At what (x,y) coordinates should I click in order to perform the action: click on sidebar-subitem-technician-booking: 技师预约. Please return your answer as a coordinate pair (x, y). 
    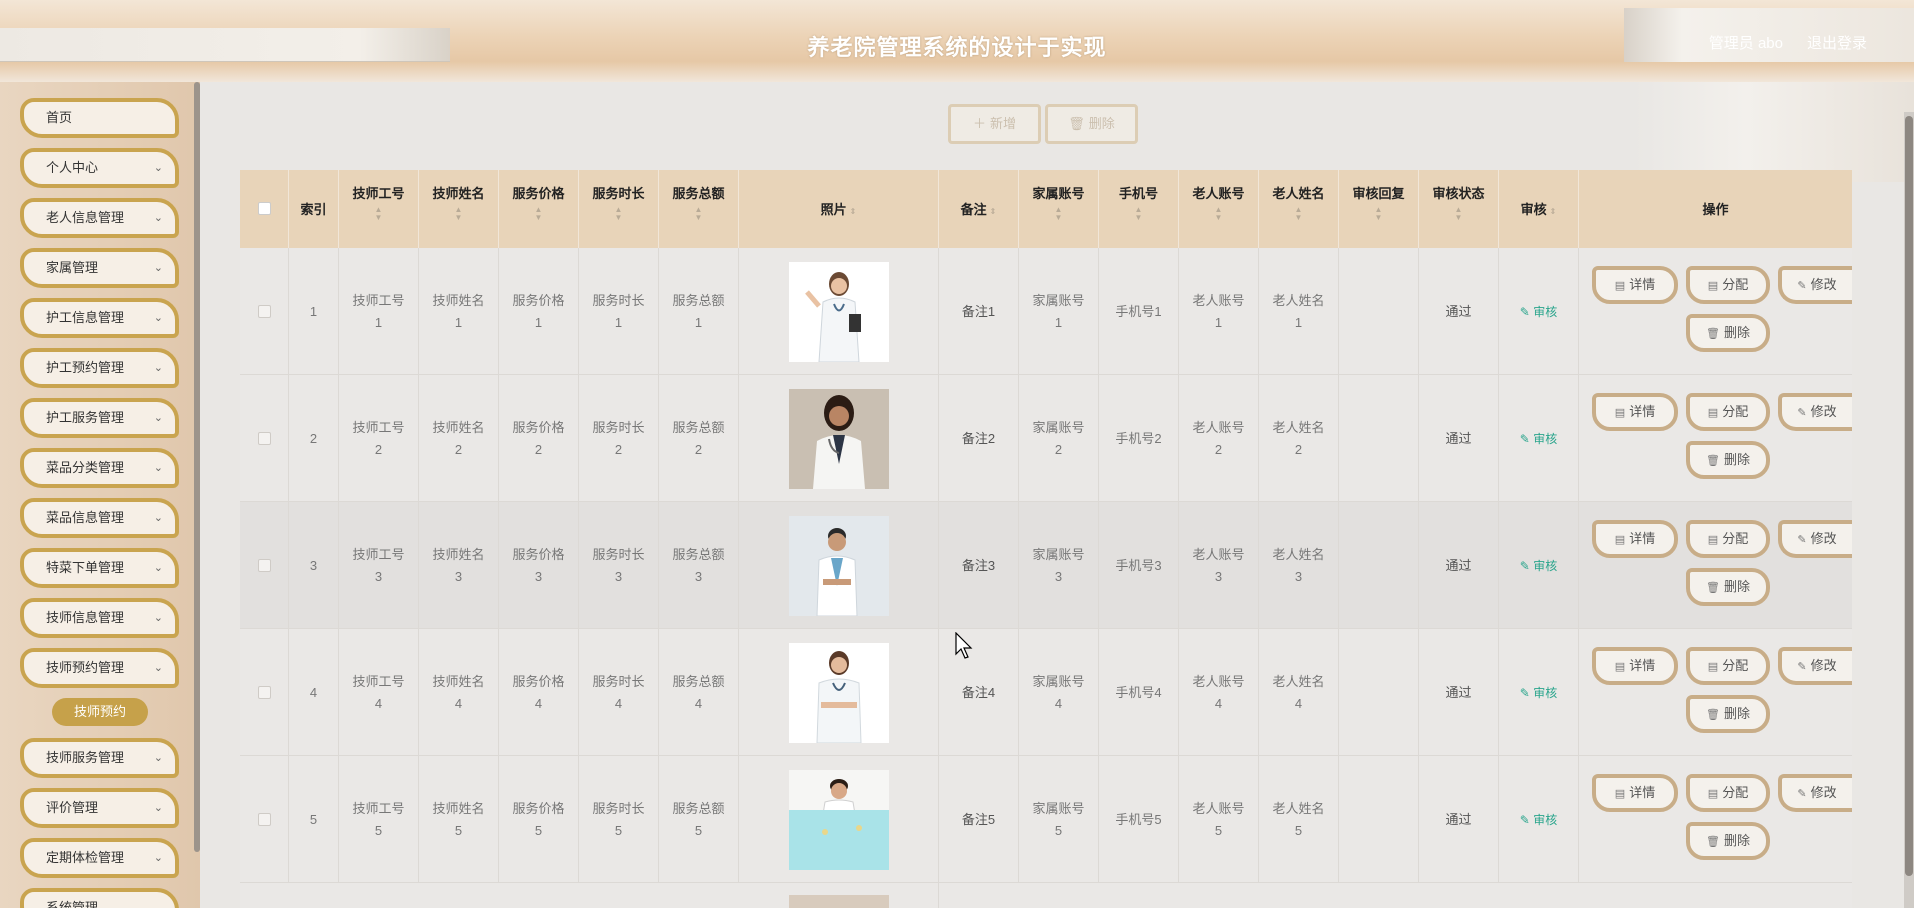
    Looking at the image, I should click on (100, 712).